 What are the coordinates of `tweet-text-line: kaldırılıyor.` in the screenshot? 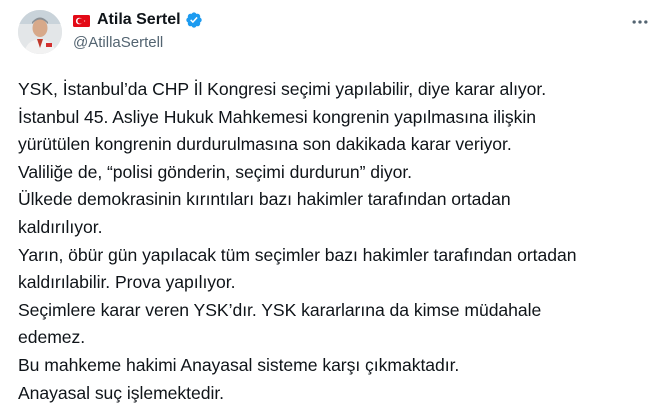 It's located at (60, 226).